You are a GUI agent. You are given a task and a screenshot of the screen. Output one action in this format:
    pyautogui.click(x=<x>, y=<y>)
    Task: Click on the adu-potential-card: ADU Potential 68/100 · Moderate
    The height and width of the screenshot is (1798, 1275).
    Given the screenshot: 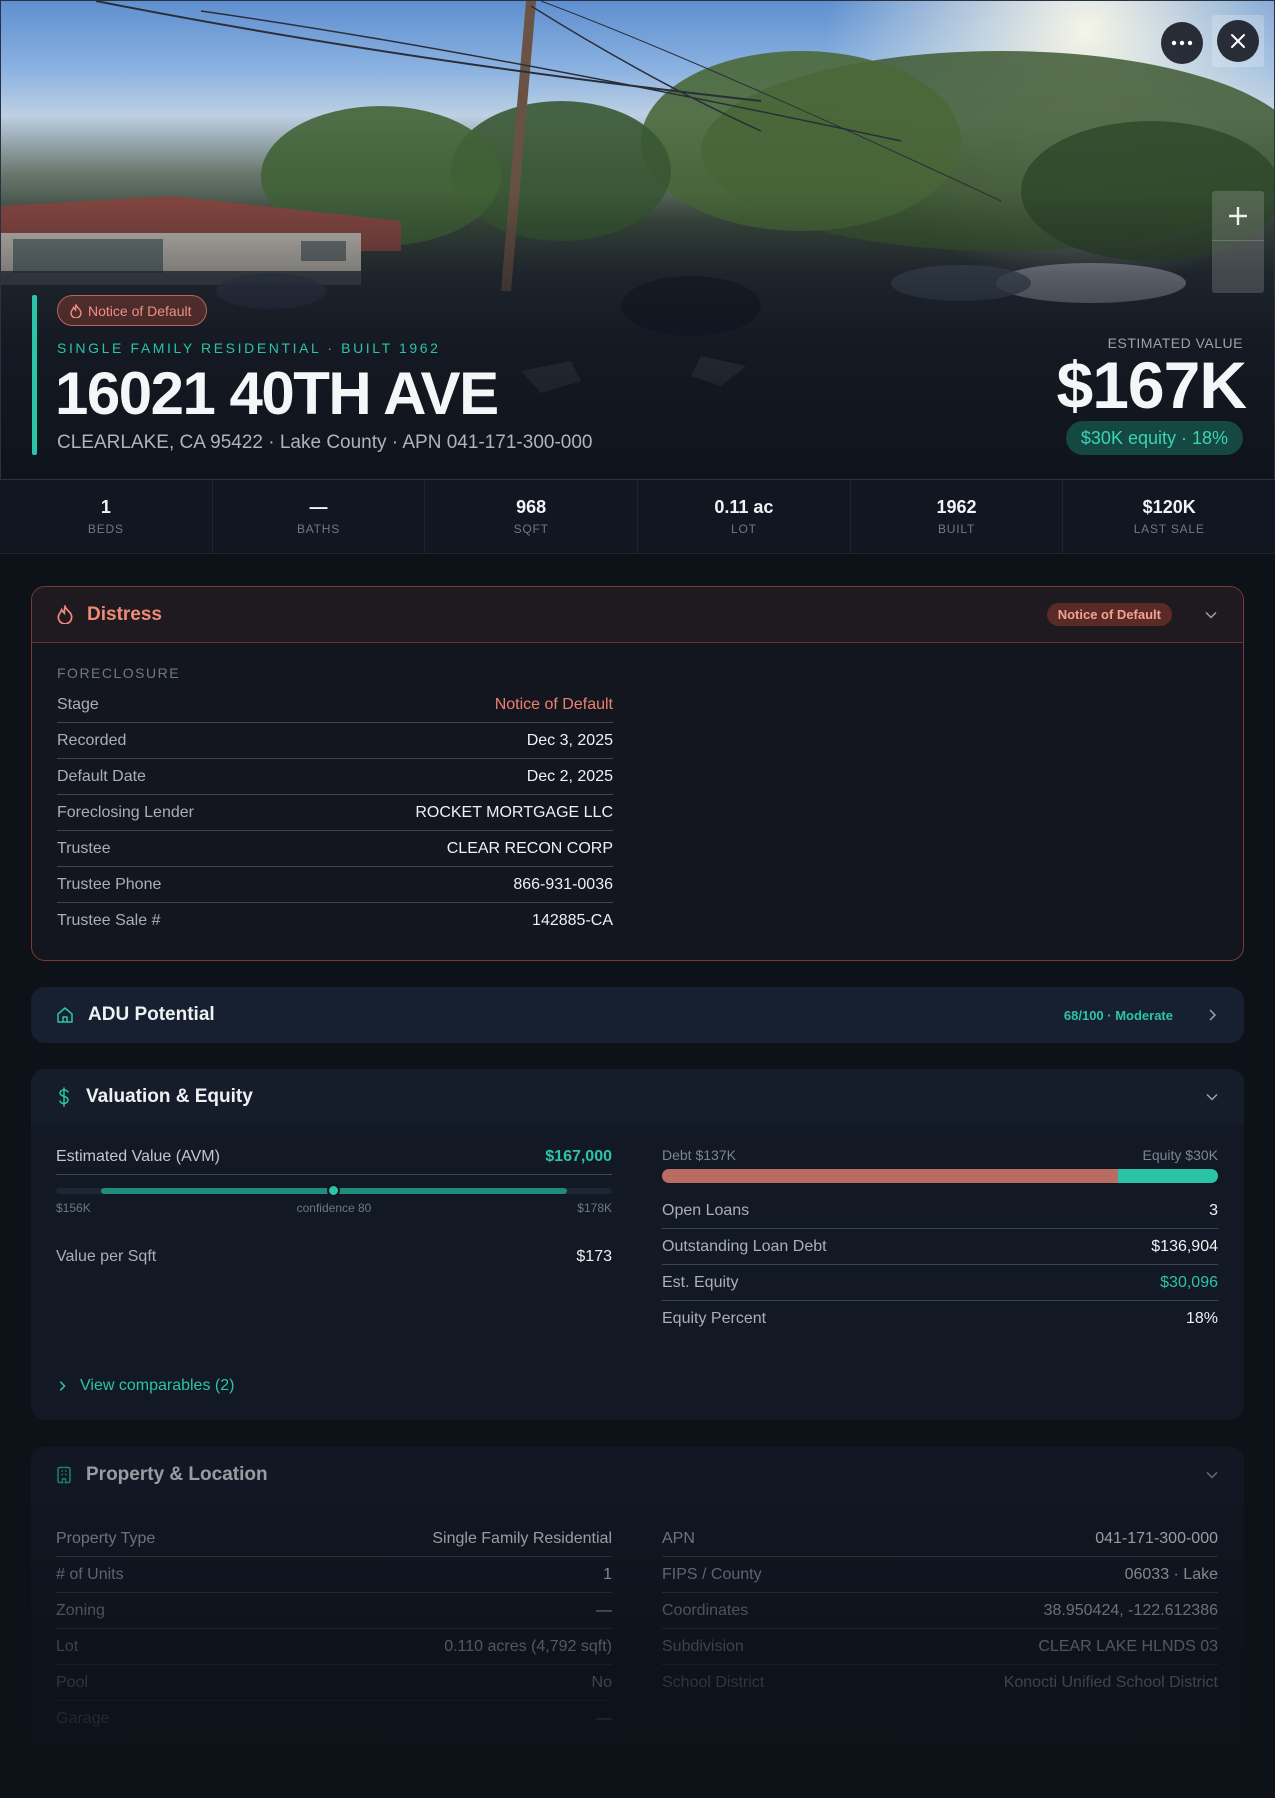 What is the action you would take?
    pyautogui.click(x=637, y=1015)
    